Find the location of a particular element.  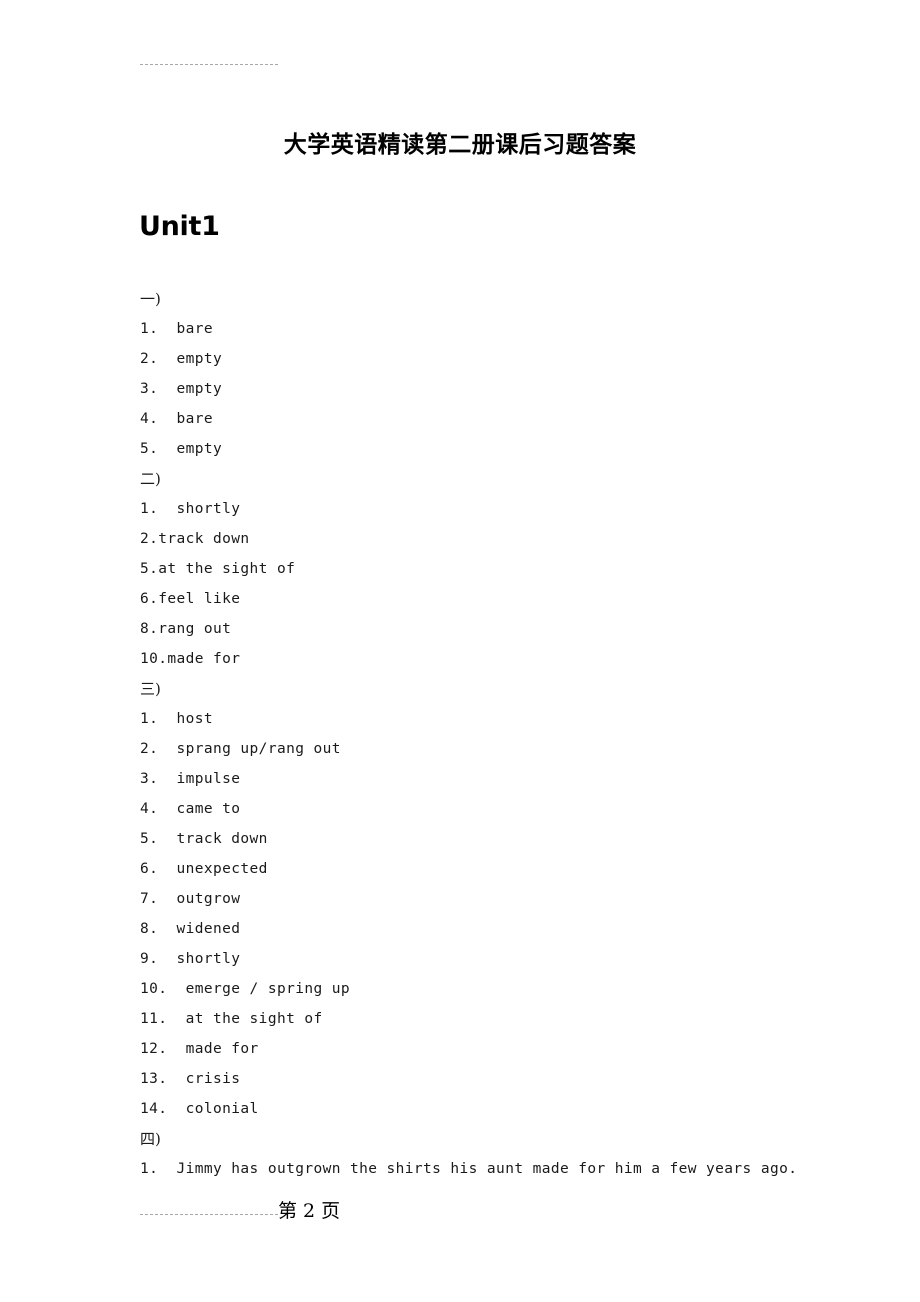

answer-item: 6. unexpected is located at coordinates (204, 869).